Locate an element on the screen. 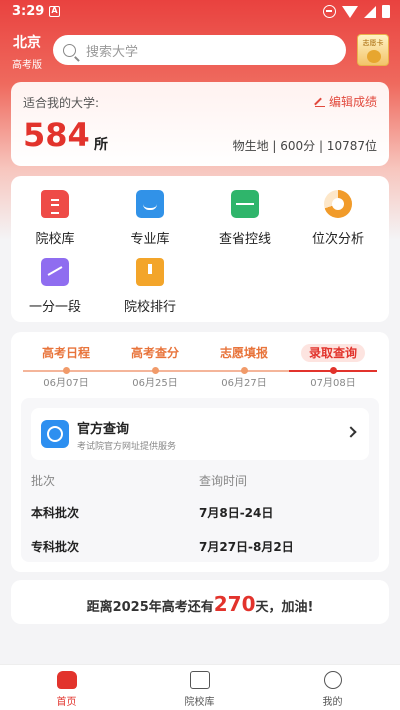 This screenshot has width=400, height=710. crown-icon is located at coordinates (374, 56).